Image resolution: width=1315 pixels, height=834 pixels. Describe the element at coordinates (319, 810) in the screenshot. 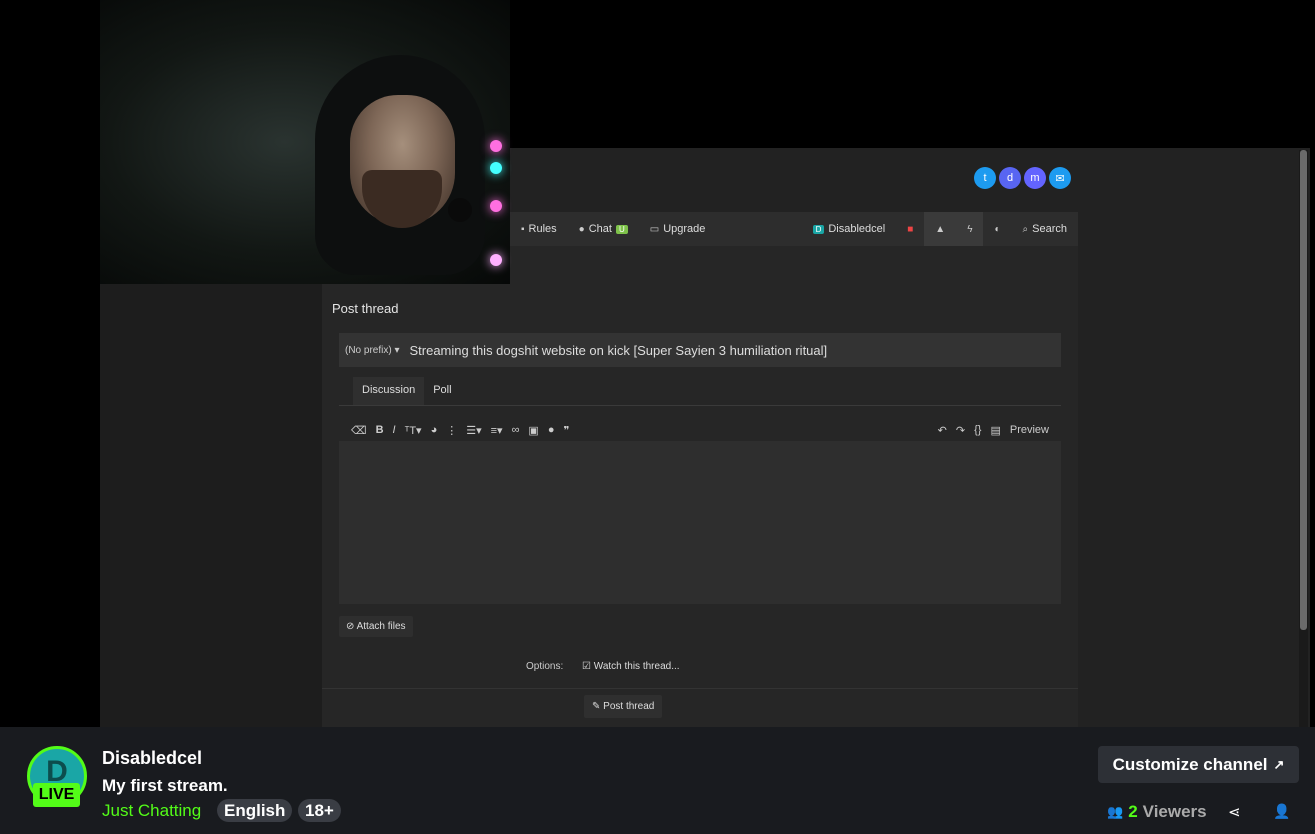

I see `age-tag: 18+` at that location.